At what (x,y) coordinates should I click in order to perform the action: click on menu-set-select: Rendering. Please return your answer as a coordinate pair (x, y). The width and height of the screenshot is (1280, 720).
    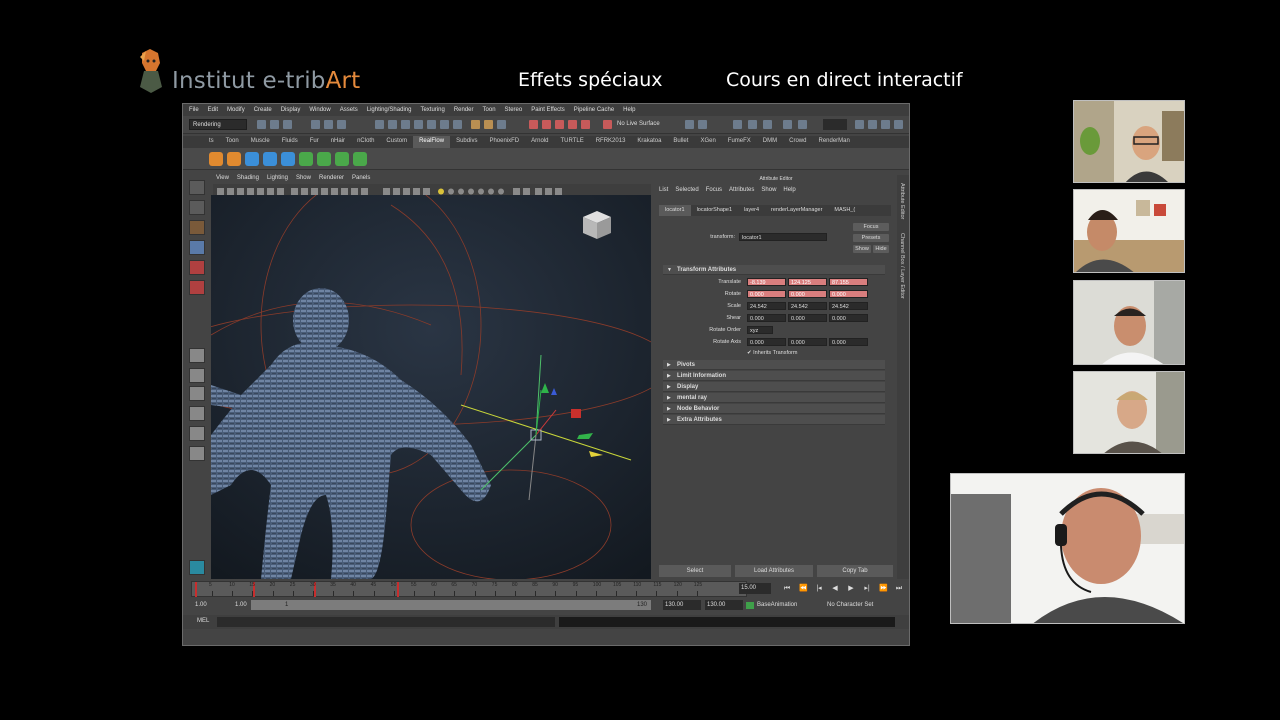
    Looking at the image, I should click on (218, 124).